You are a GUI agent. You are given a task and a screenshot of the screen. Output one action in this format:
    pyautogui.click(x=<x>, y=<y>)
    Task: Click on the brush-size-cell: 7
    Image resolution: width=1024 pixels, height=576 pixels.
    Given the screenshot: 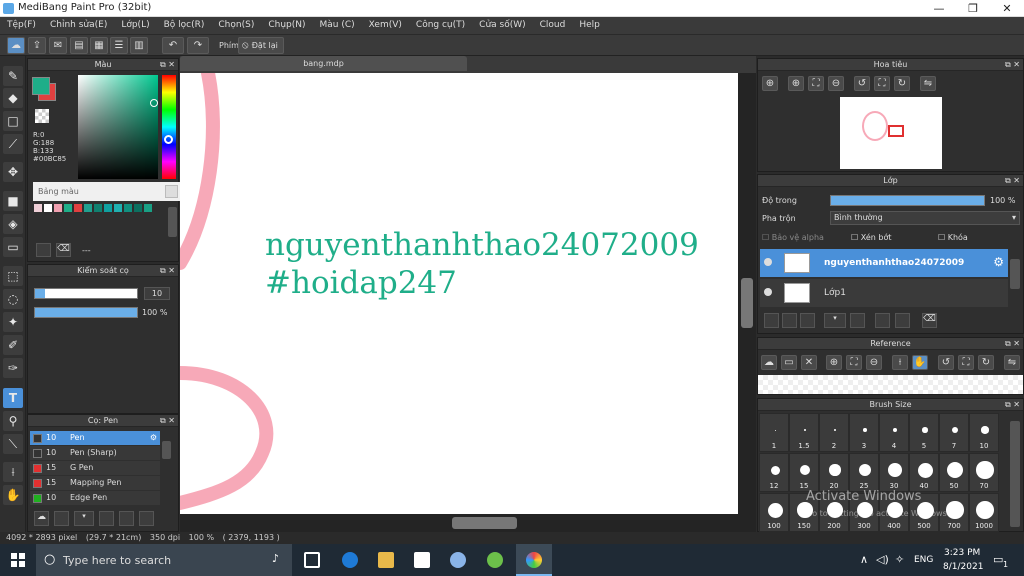 What is the action you would take?
    pyautogui.click(x=954, y=432)
    